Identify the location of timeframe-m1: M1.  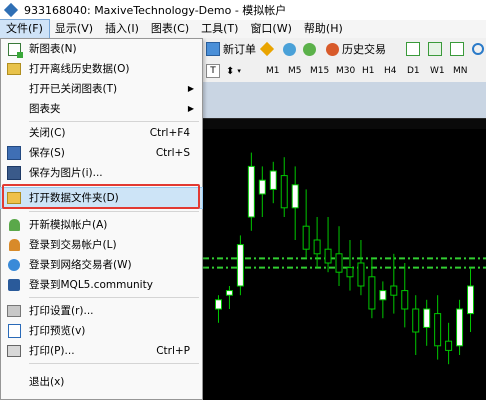
(273, 71).